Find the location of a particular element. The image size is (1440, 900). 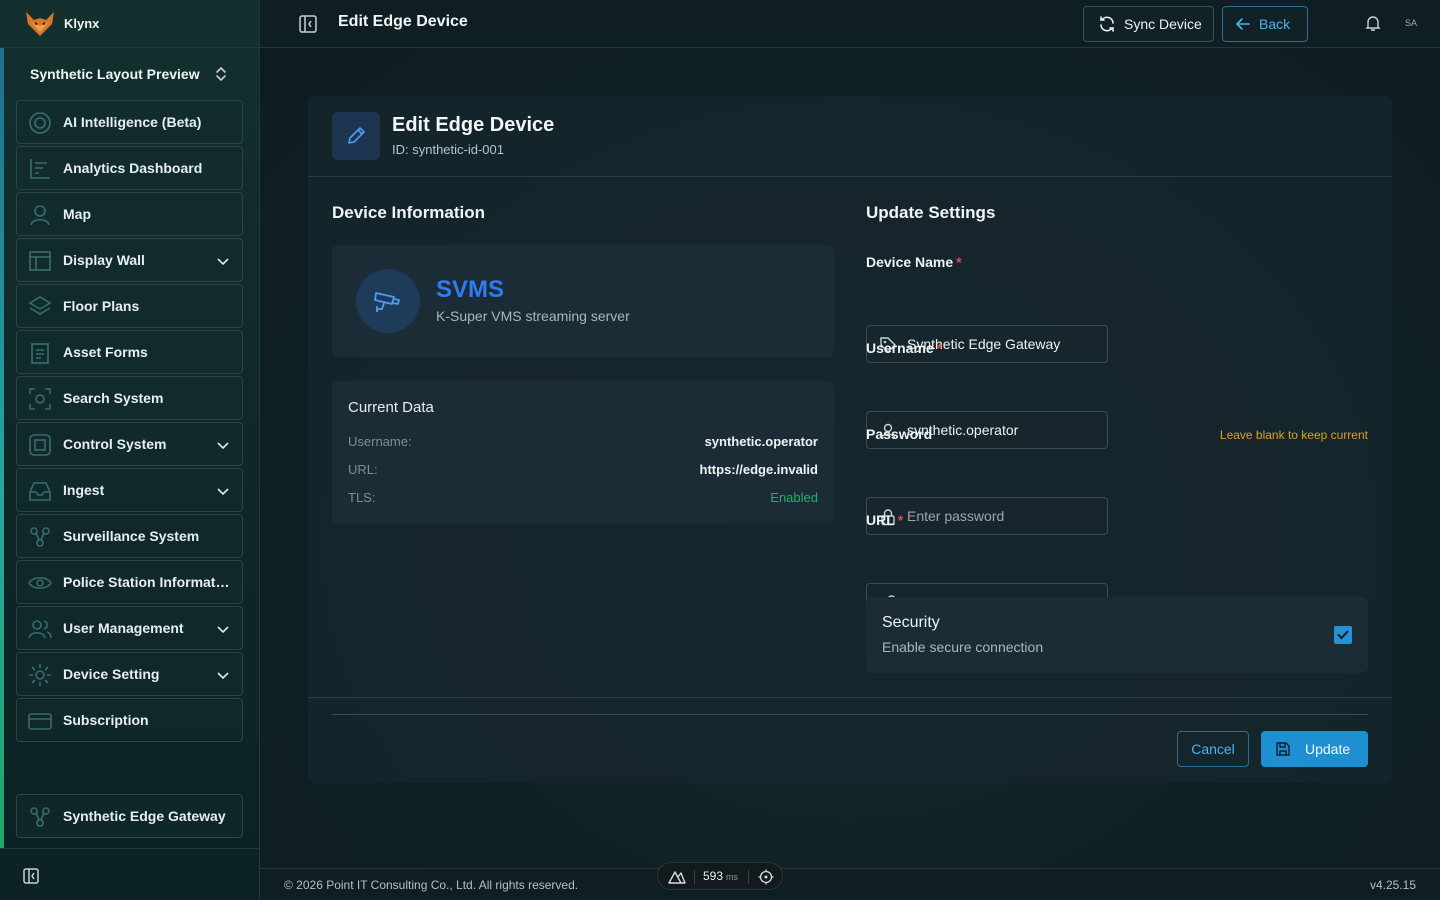

sidebar-item-control-system: Control System is located at coordinates (129, 444).